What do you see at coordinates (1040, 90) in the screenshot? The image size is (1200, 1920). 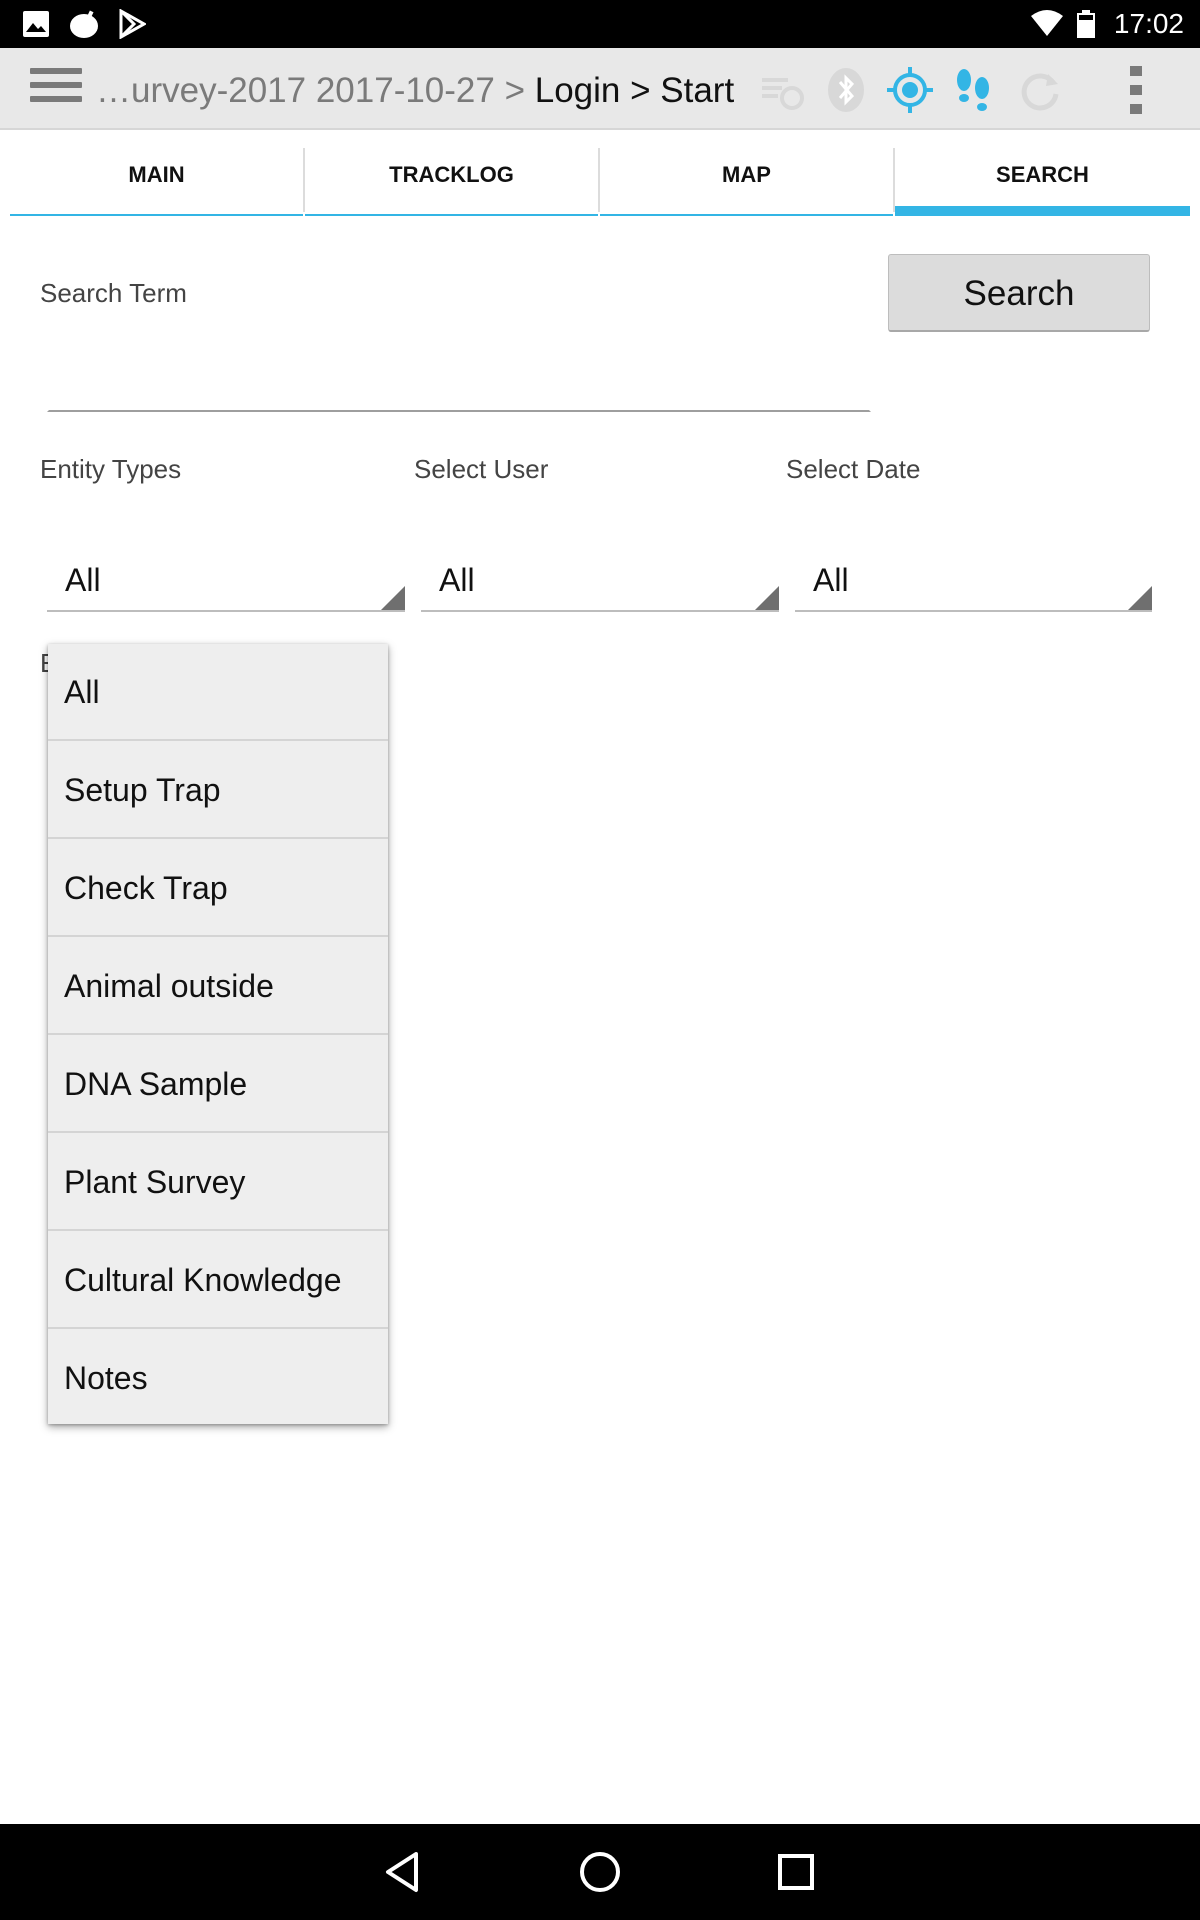 I see `refresh-icon` at bounding box center [1040, 90].